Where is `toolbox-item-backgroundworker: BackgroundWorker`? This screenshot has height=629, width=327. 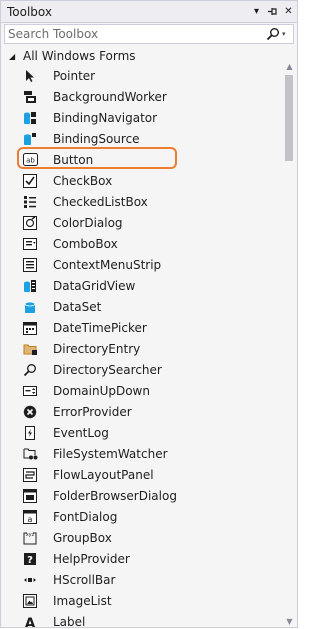 toolbox-item-backgroundworker: BackgroundWorker is located at coordinates (141, 96).